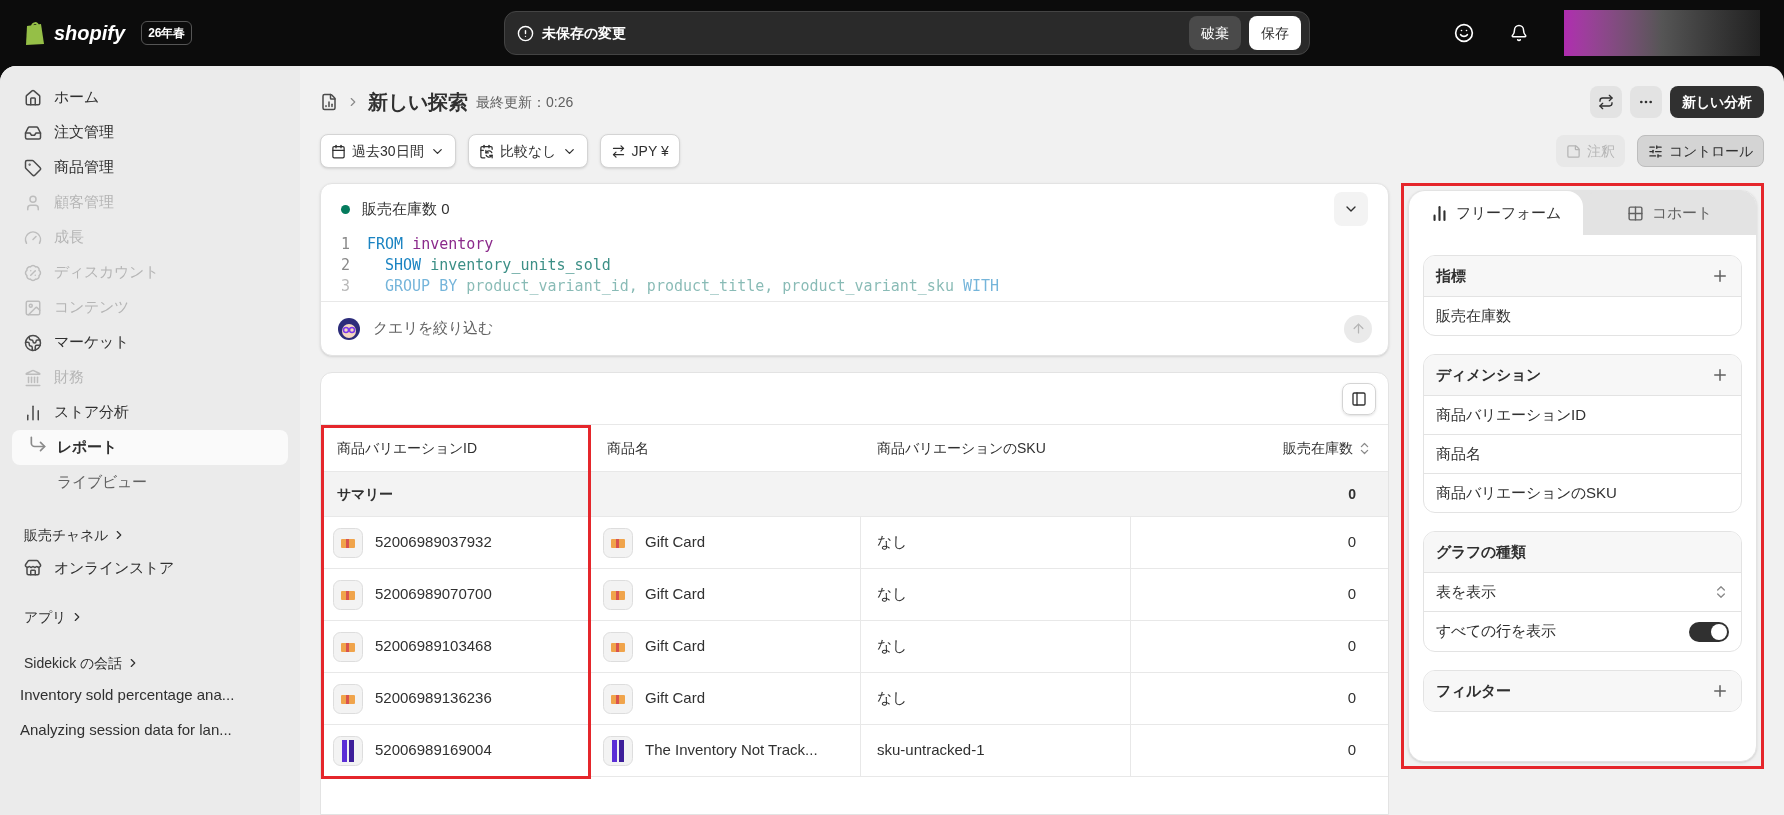 This screenshot has width=1784, height=815. What do you see at coordinates (33, 307) in the screenshot?
I see `image-icon` at bounding box center [33, 307].